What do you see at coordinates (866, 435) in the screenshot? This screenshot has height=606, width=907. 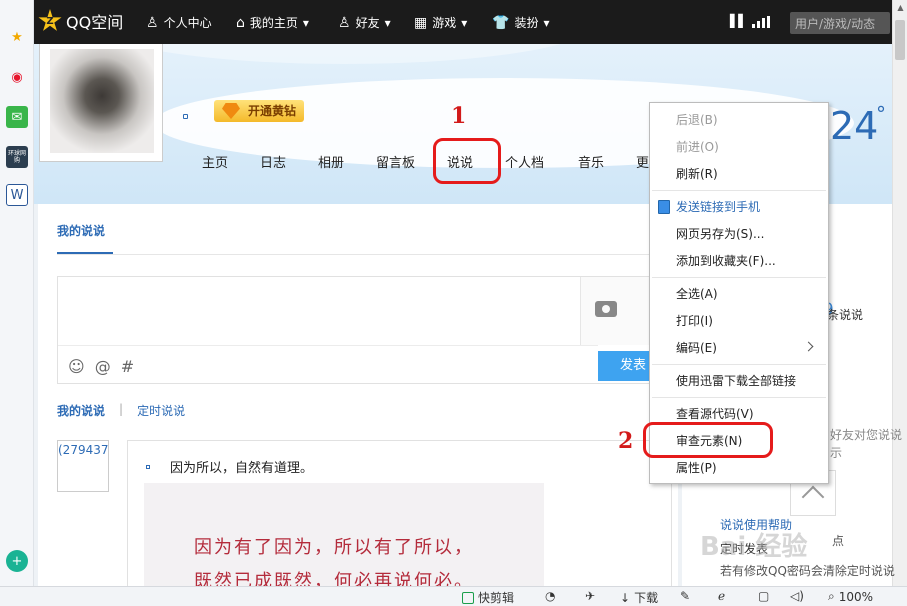 I see `side-tip-text: 好友对您说说` at bounding box center [866, 435].